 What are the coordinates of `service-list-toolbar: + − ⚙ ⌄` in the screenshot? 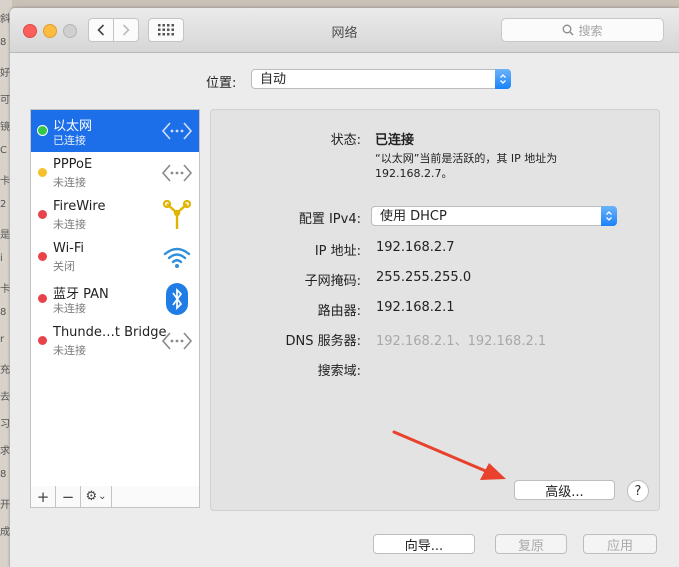 It's located at (115, 497).